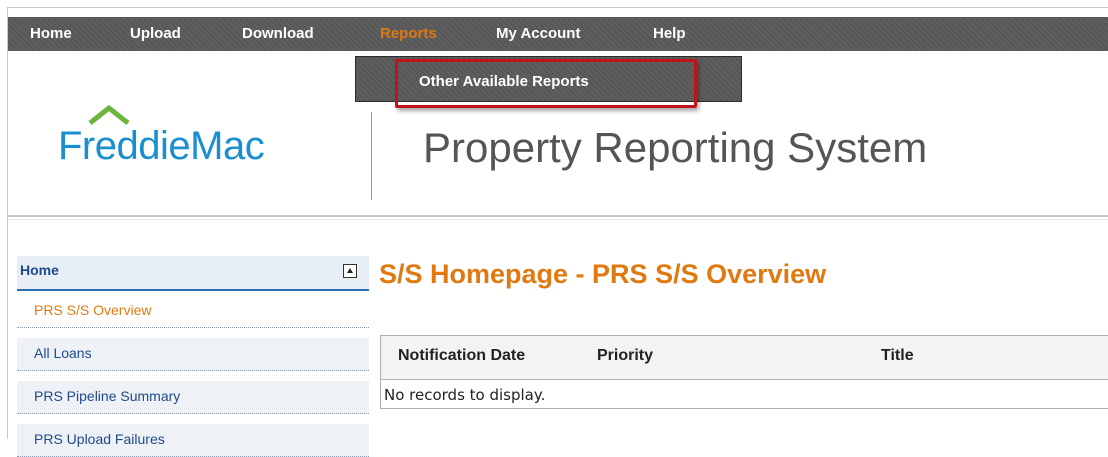  I want to click on nav-my-account: My Account, so click(538, 34).